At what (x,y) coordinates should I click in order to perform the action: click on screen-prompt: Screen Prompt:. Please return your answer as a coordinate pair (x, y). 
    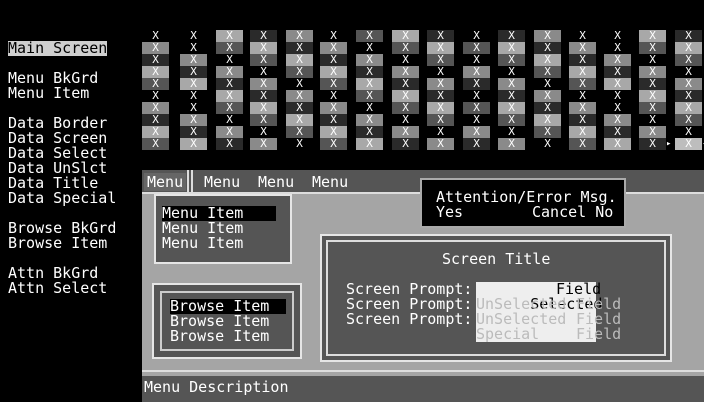
    Looking at the image, I should click on (409, 319).